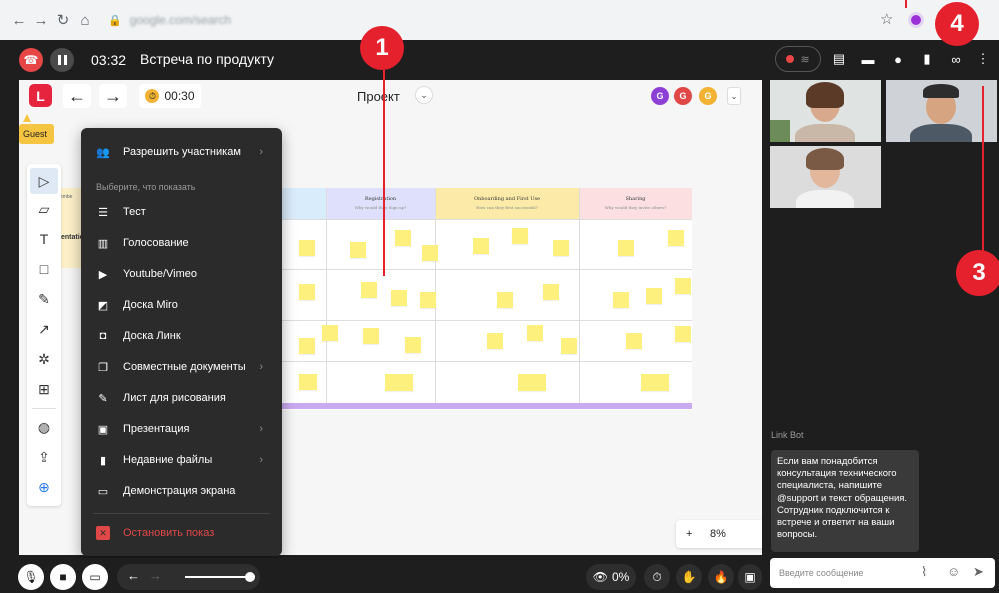 This screenshot has width=999, height=593. Describe the element at coordinates (181, 152) in the screenshot. I see `menu-item-allow-participants: 👥 Разрешить участникам ›` at that location.